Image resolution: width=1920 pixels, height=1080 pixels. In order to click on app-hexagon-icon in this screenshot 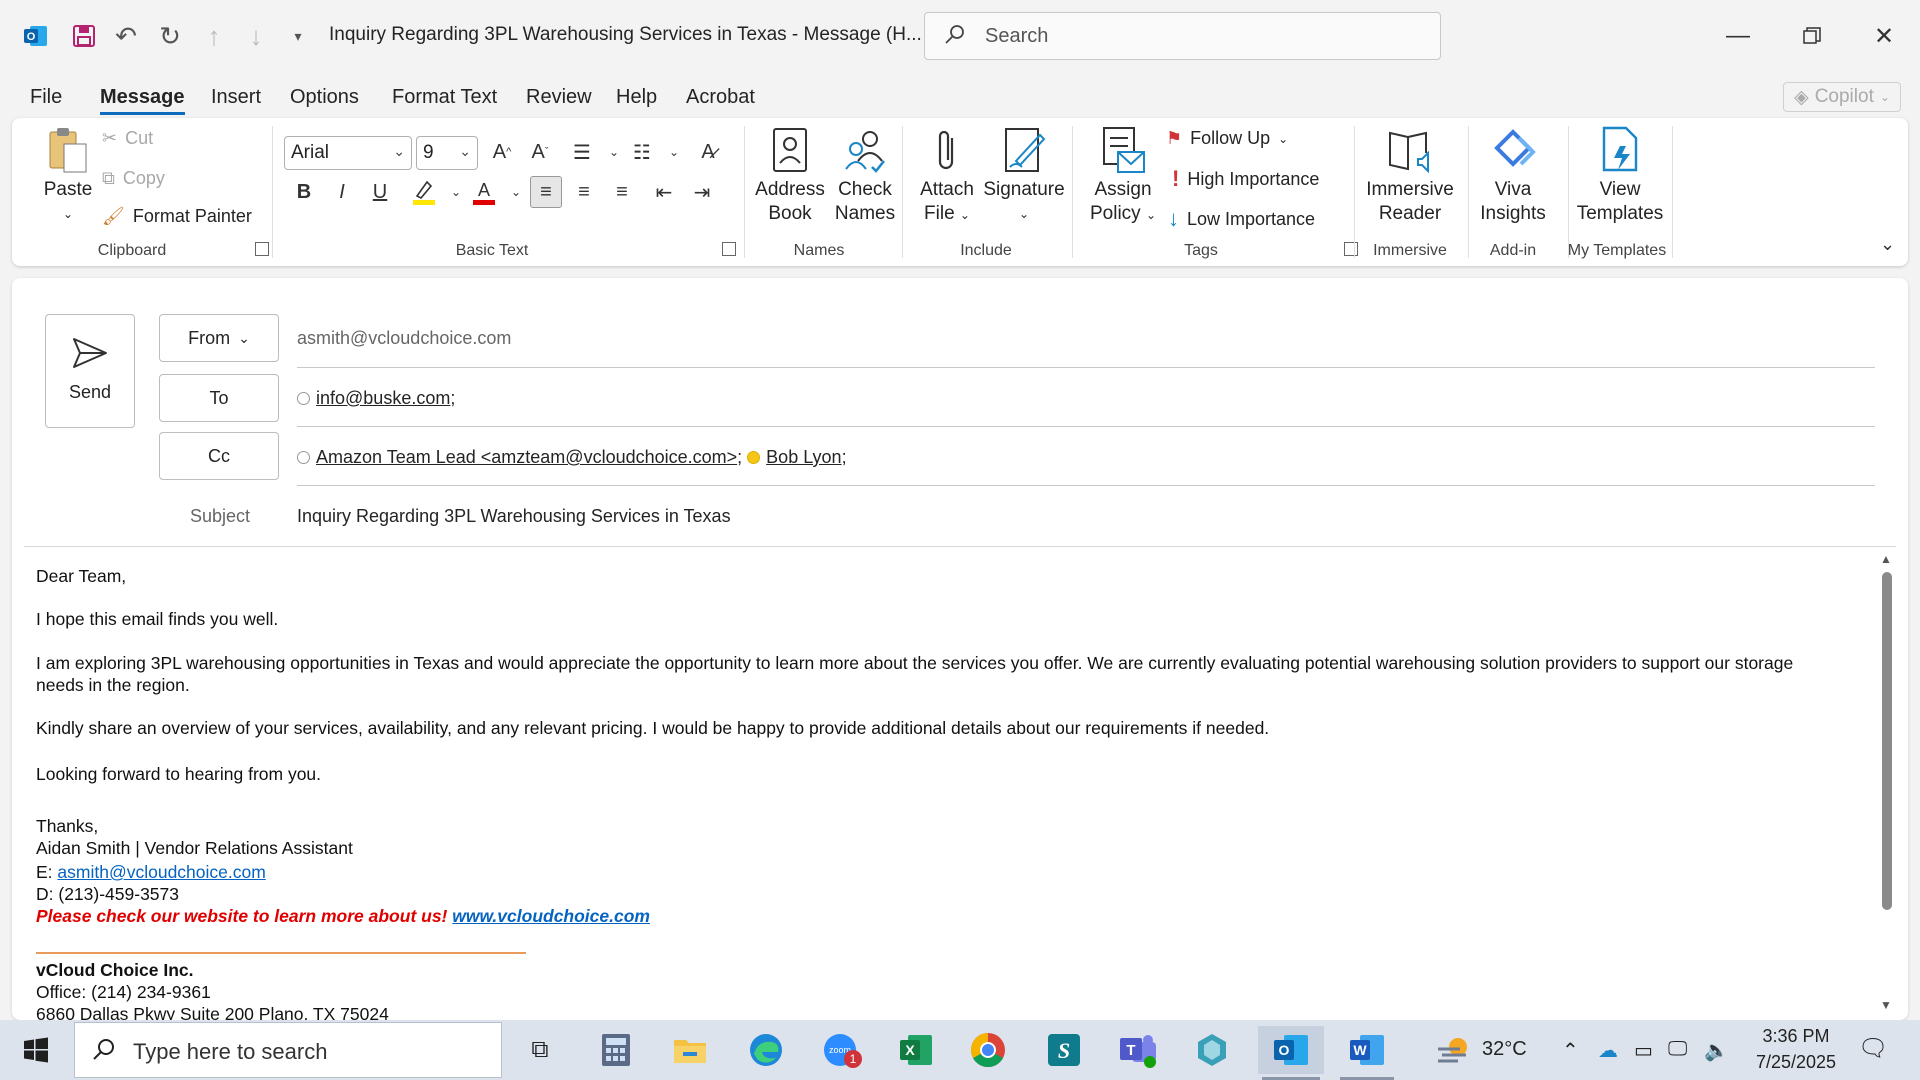, I will do `click(1212, 1050)`.